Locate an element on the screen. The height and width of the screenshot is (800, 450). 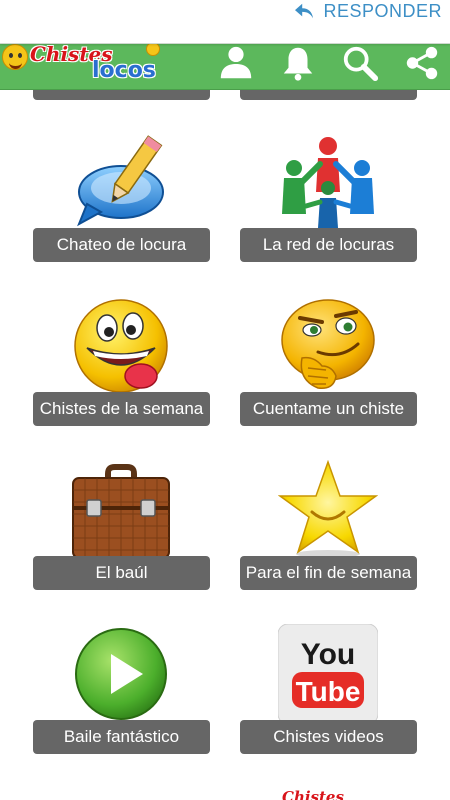
people-network-icon is located at coordinates (328, 182).